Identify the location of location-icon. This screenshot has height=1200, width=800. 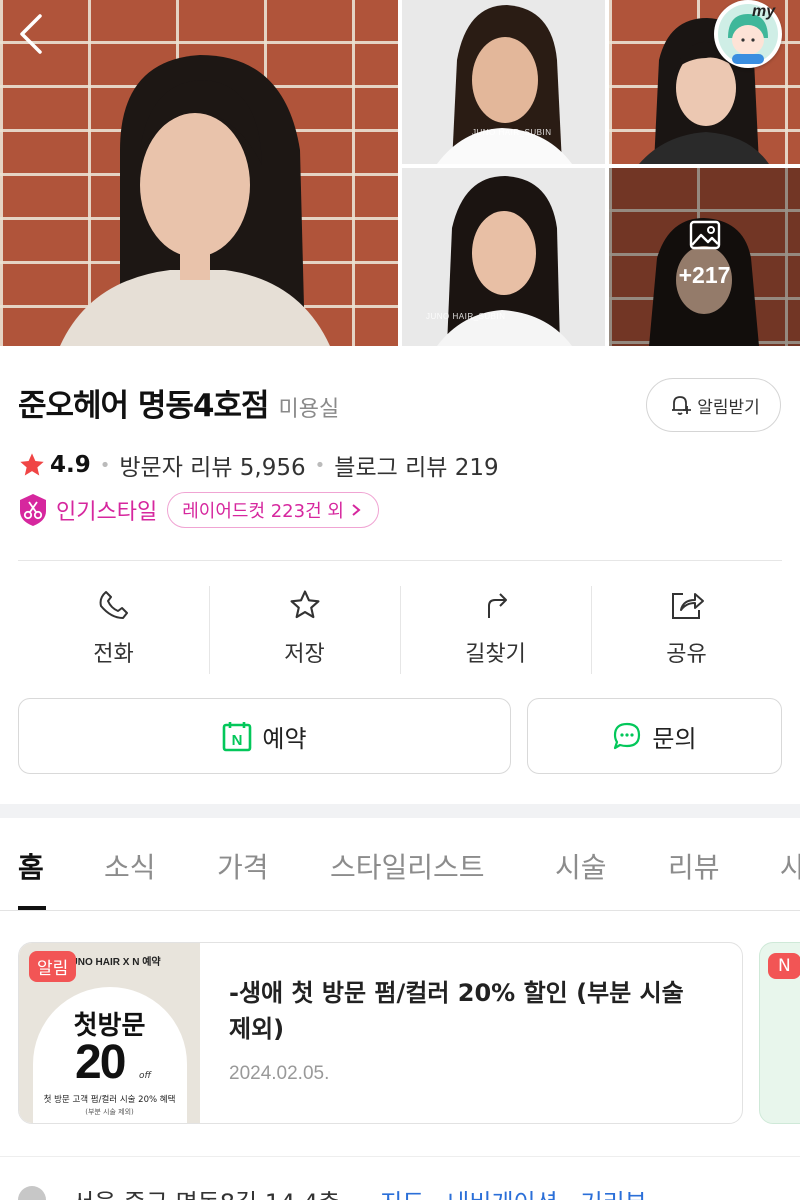
(32, 1193).